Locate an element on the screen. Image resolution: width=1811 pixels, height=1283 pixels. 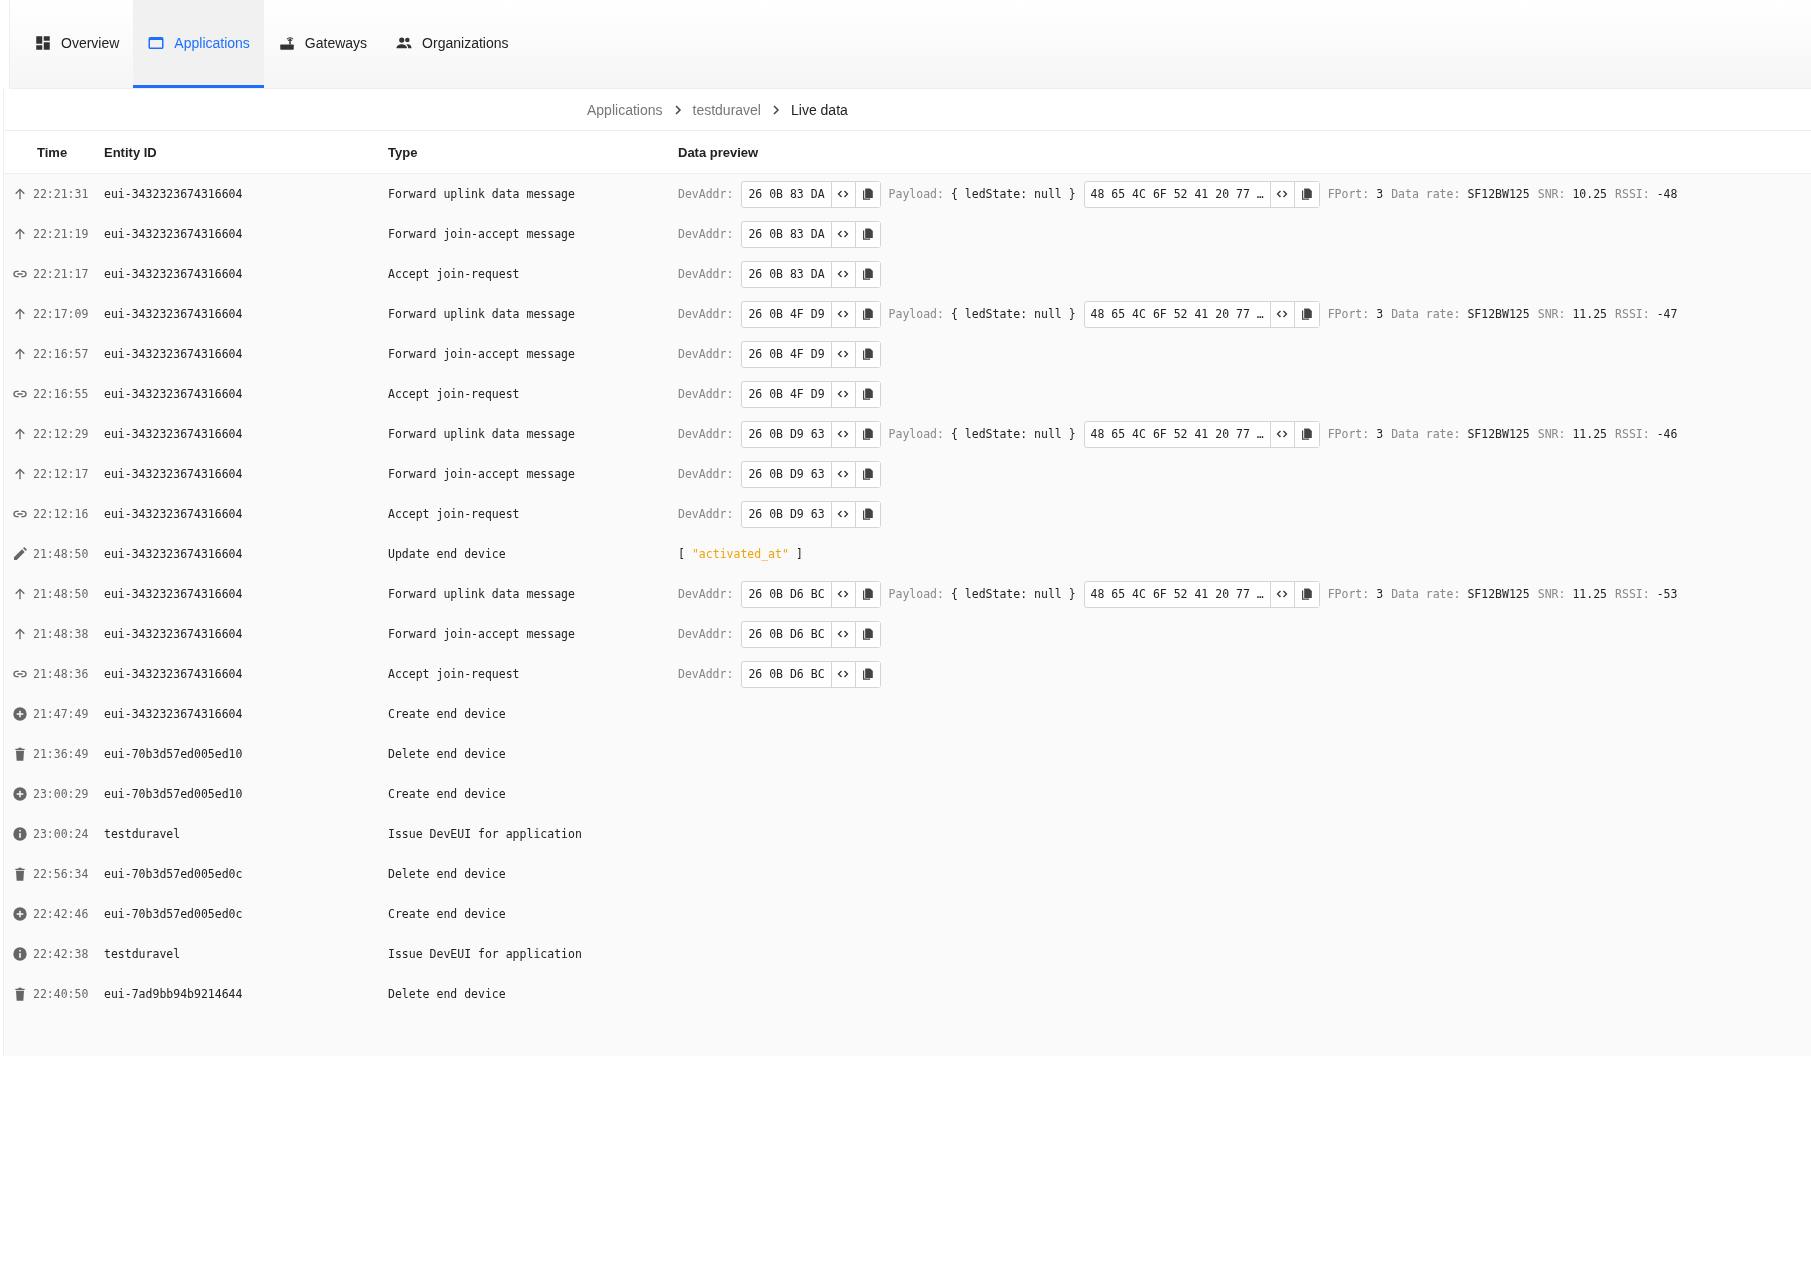
time-cell: 23:00:24 is located at coordinates (61, 834).